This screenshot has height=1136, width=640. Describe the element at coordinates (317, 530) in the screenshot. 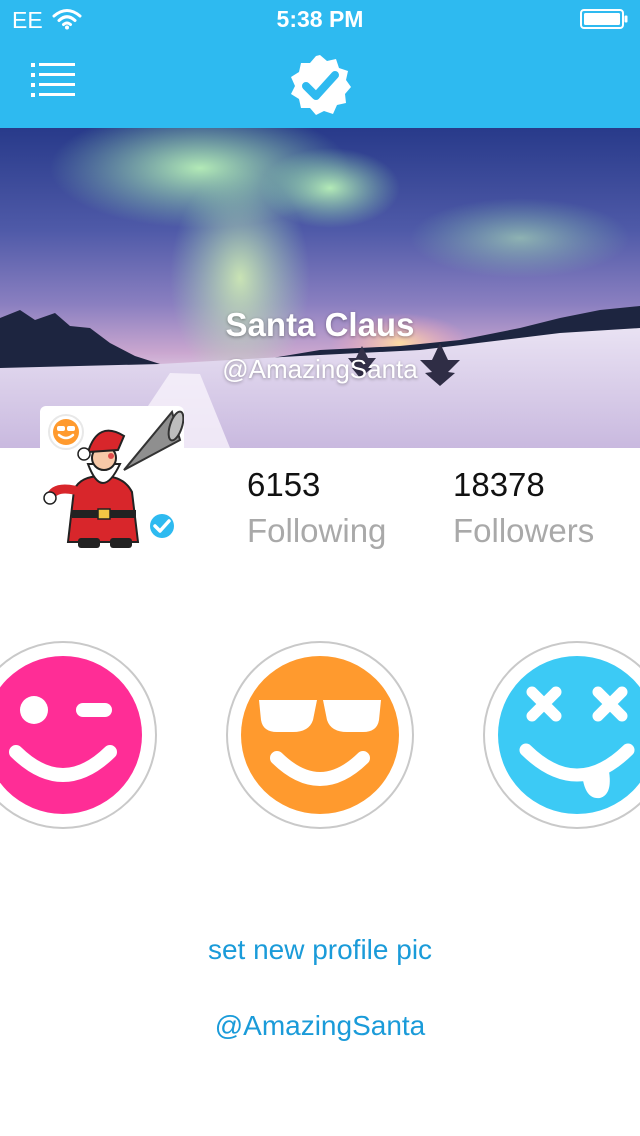

I see `following-label: Following` at that location.